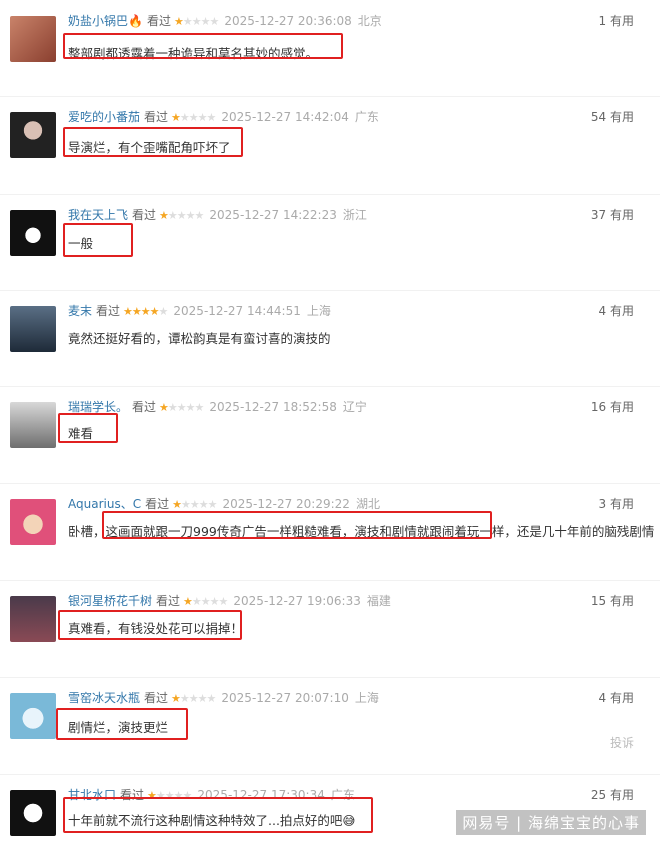 Image resolution: width=660 pixels, height=843 pixels. What do you see at coordinates (612, 406) in the screenshot?
I see `useful-button: 16 有用` at bounding box center [612, 406].